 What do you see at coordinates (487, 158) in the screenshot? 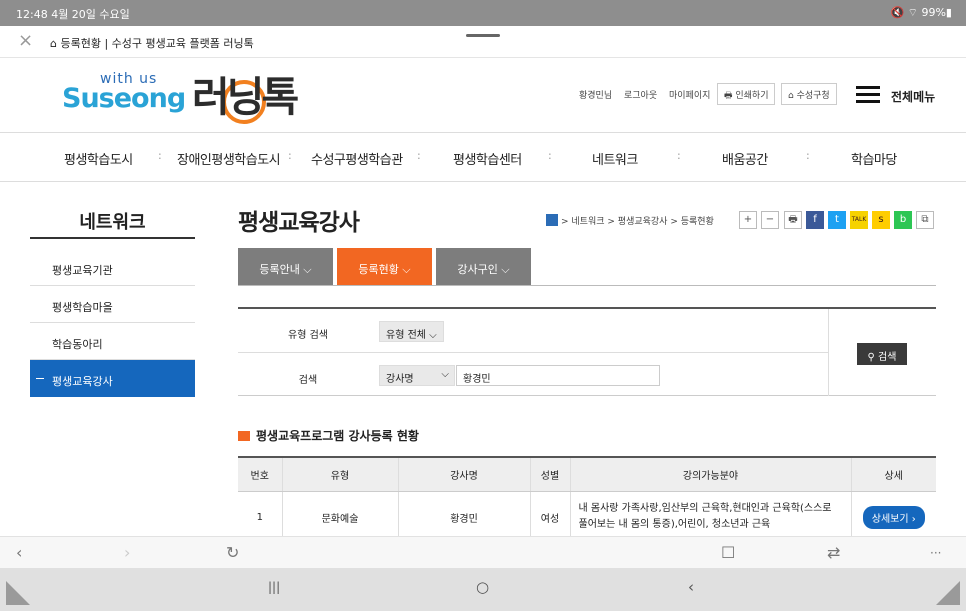
I see `gnb-item-learning-center: 평생학습센터` at bounding box center [487, 158].